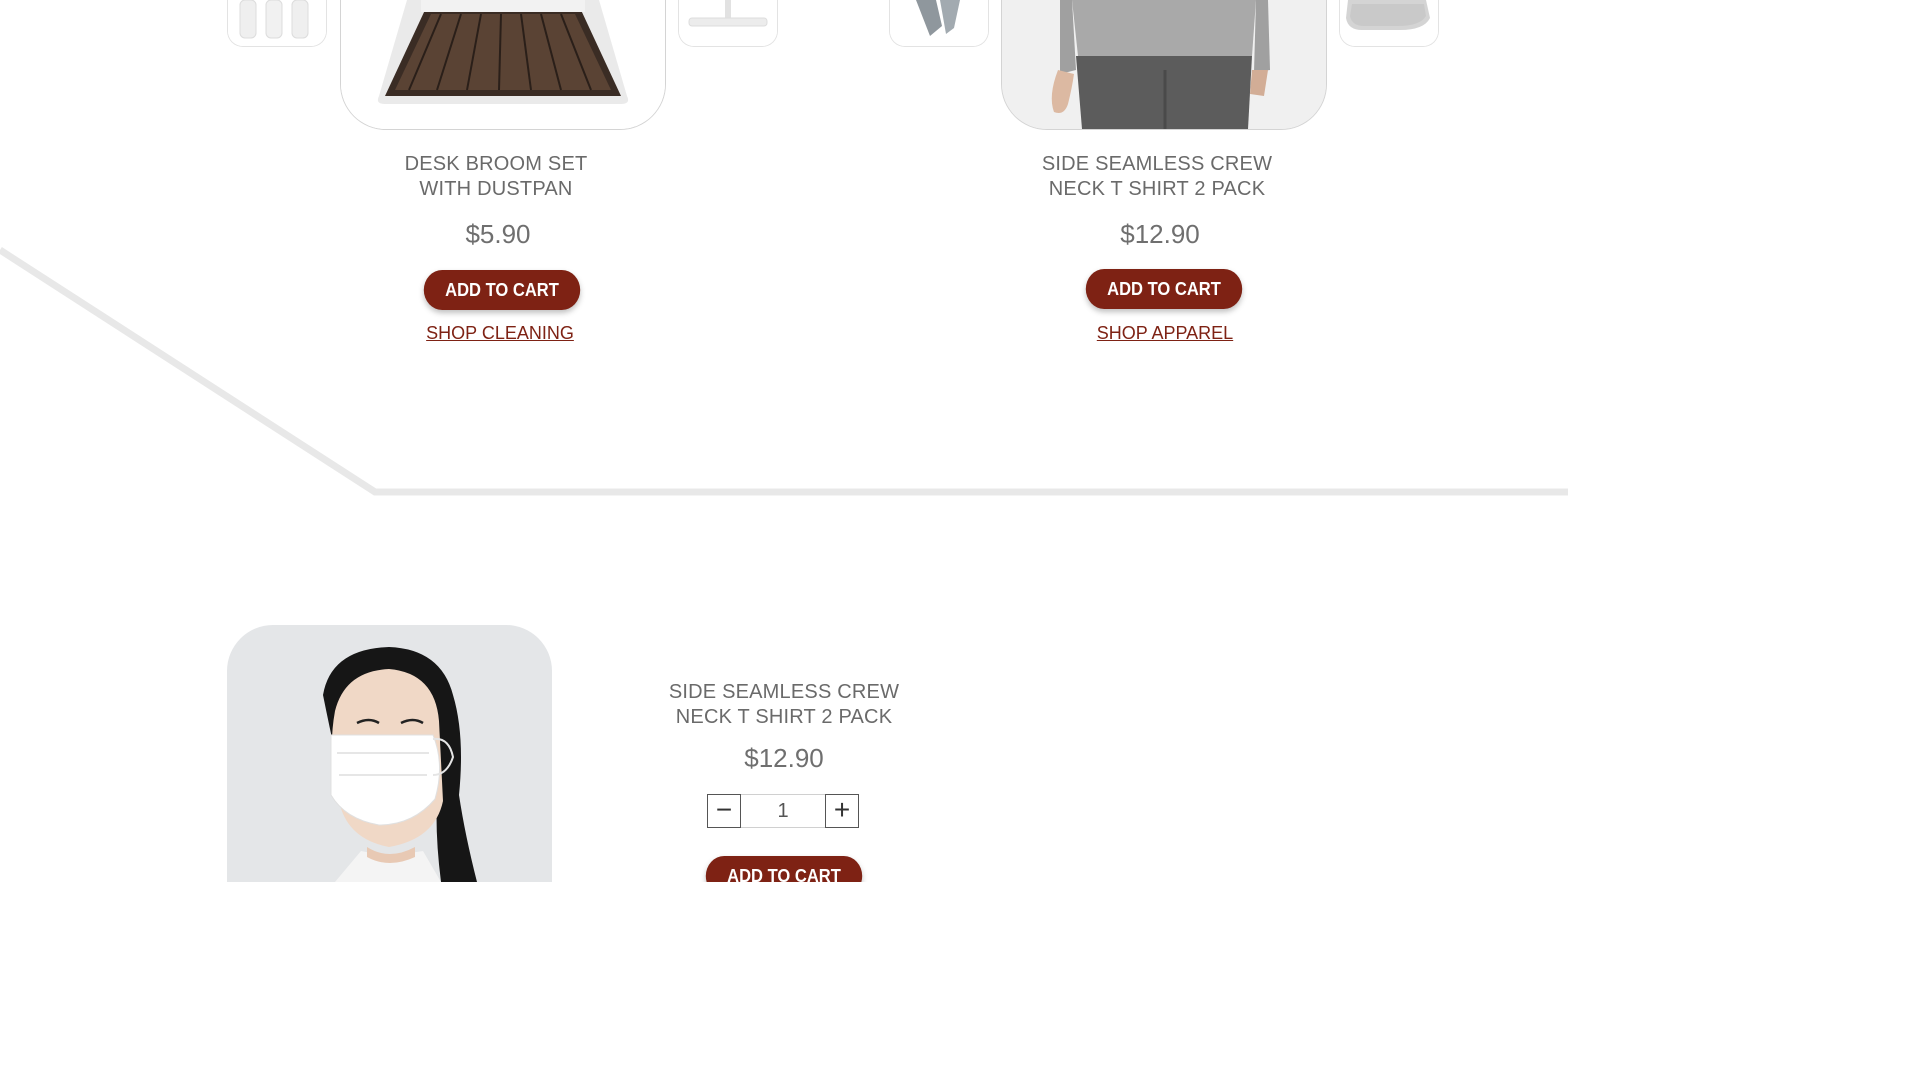 The width and height of the screenshot is (1920, 1080). I want to click on shop-apparel-link: SHOP APPAREL, so click(1165, 333).